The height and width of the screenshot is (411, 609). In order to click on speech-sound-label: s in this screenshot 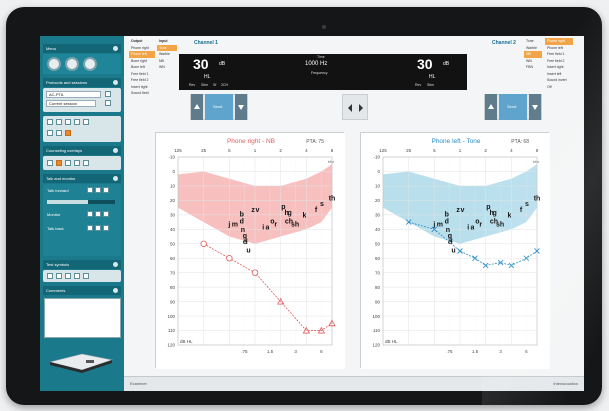, I will do `click(322, 204)`.